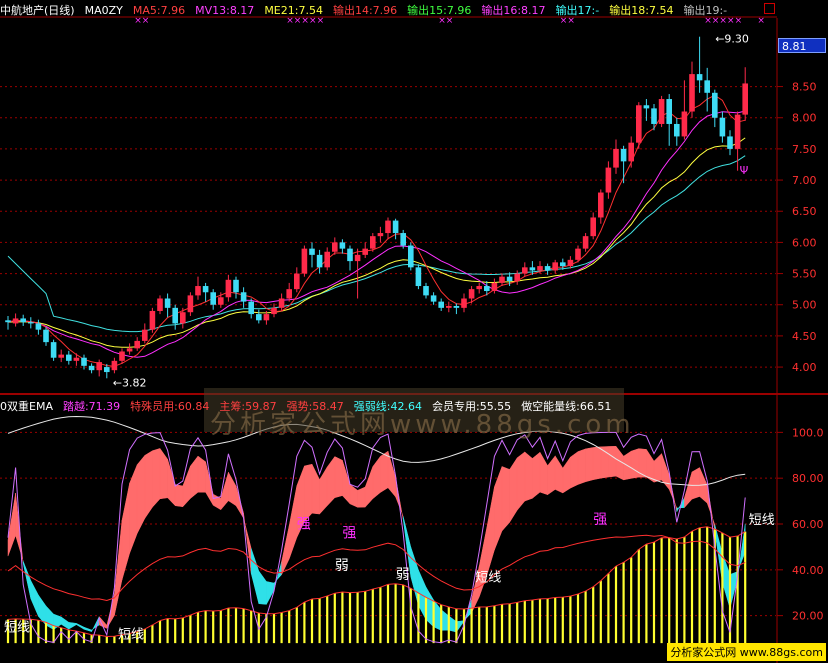  What do you see at coordinates (705, 10) in the screenshot?
I see `price-legend-item-10: 输出19:-` at bounding box center [705, 10].